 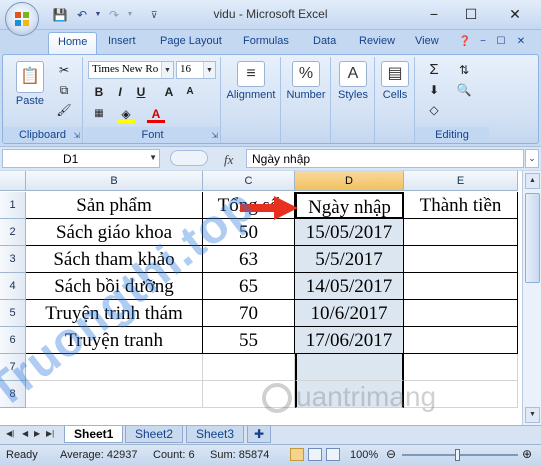 What do you see at coordinates (131, 70) in the screenshot?
I see `font-name-select: Times New Ro ▼` at bounding box center [131, 70].